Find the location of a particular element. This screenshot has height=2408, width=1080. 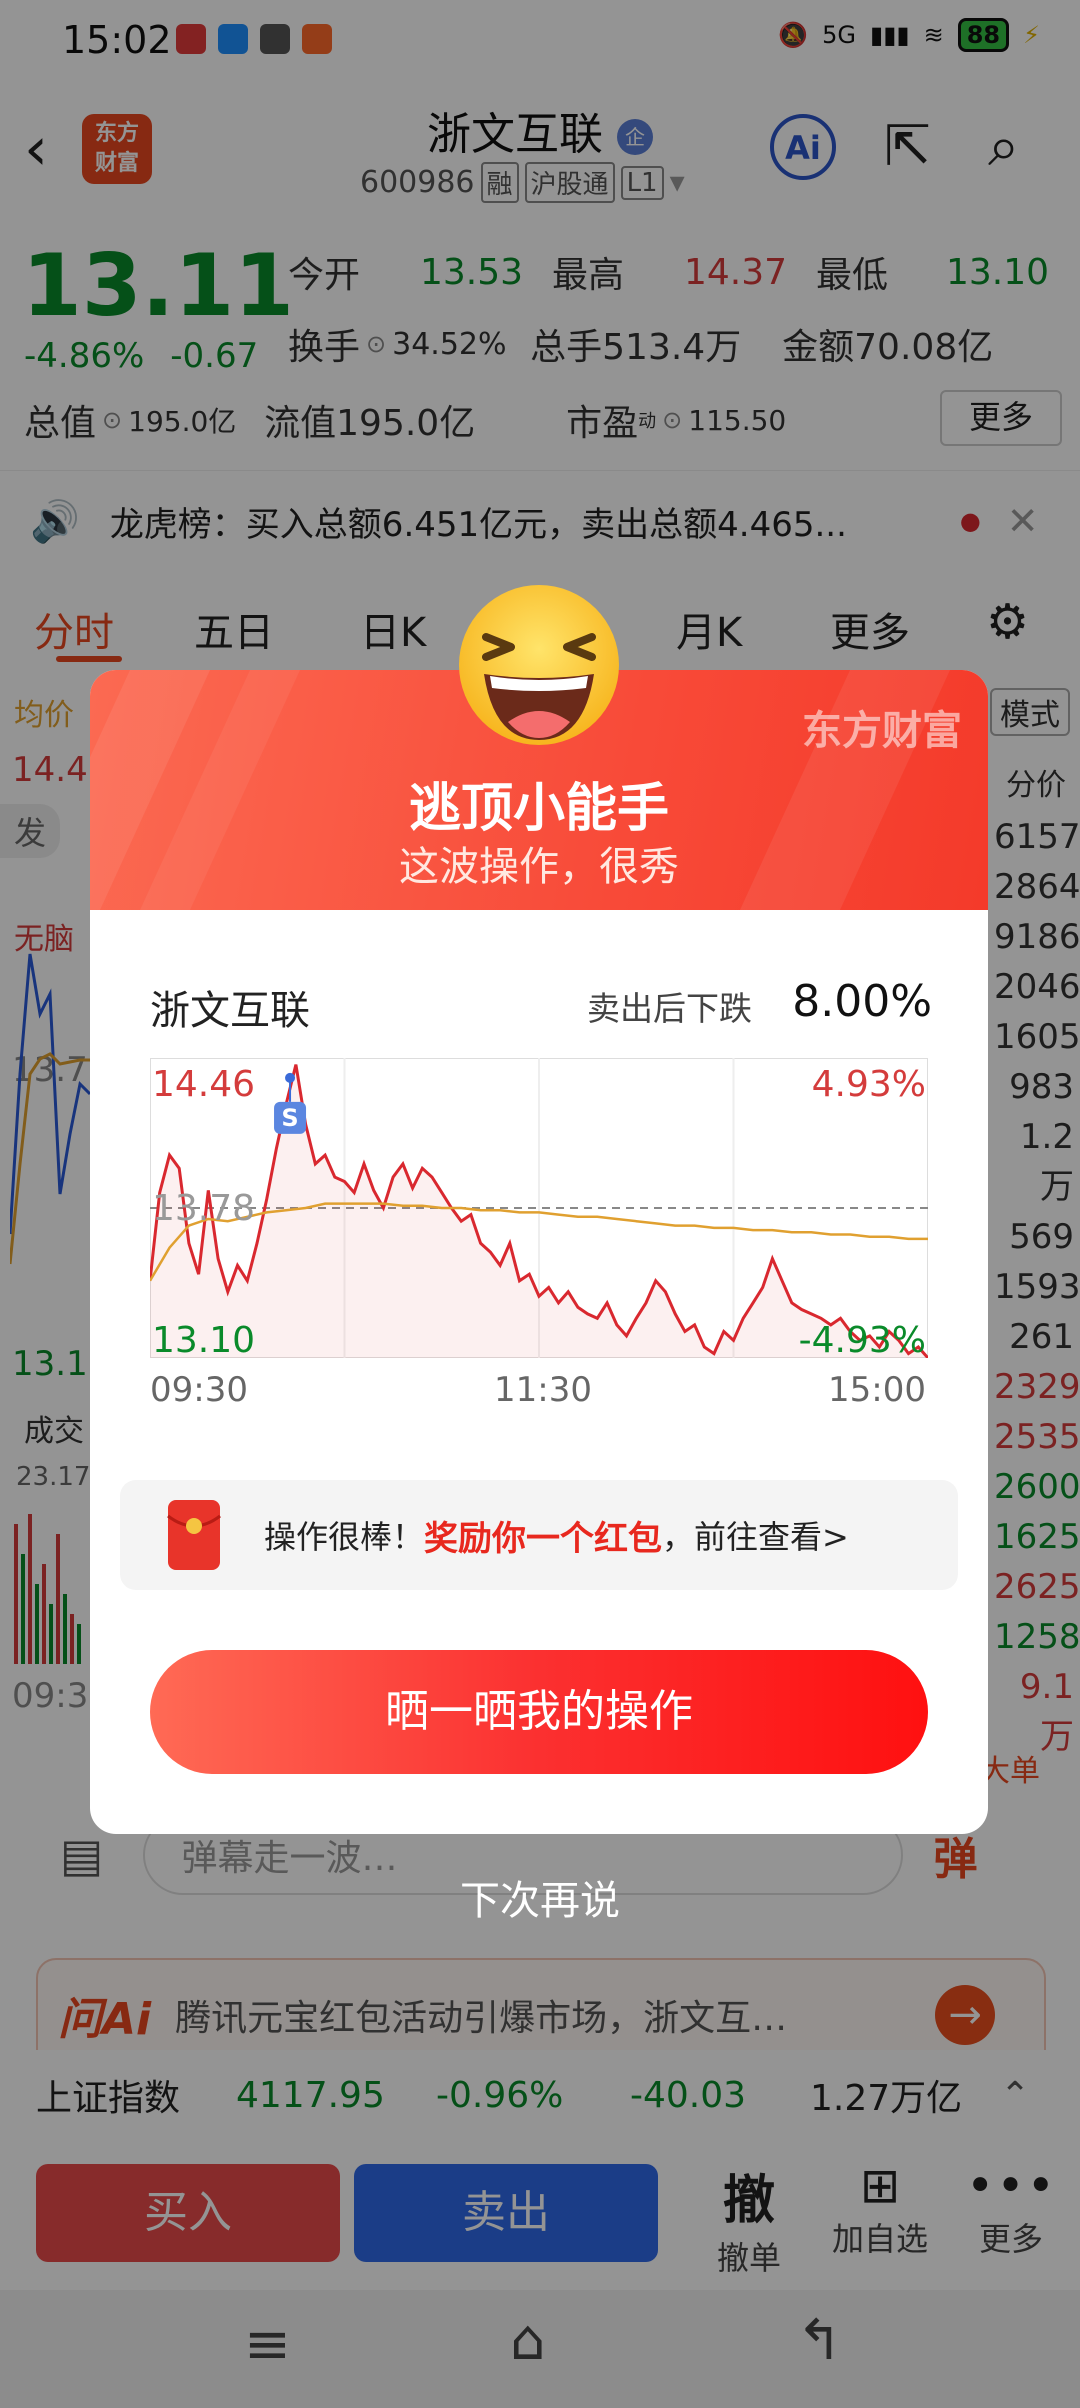

reward-banner: 操作很棒！ 奖励你一个红包 ，前往查看> is located at coordinates (539, 1535).